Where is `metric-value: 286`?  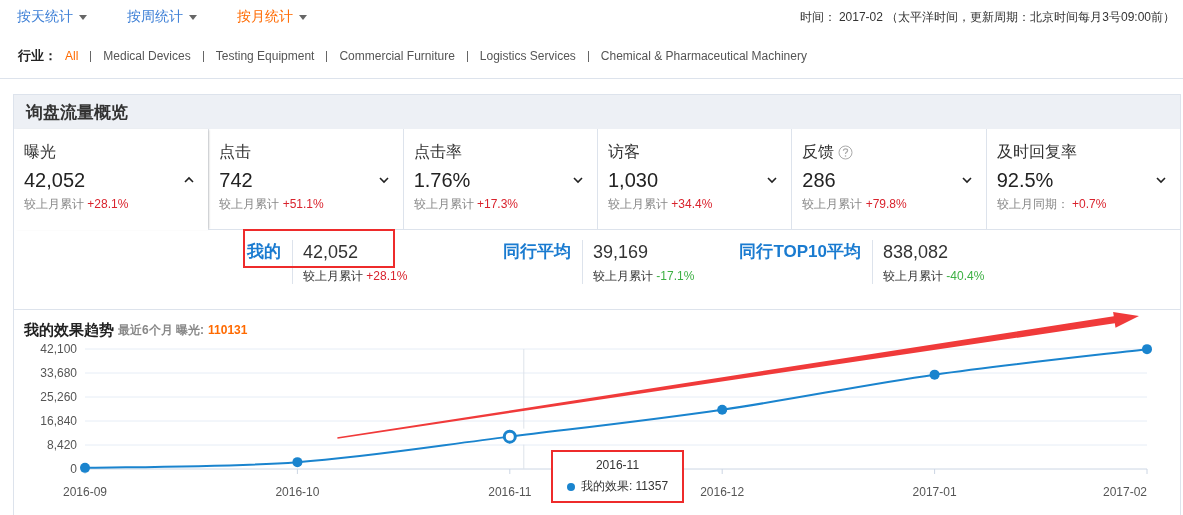 metric-value: 286 is located at coordinates (819, 181).